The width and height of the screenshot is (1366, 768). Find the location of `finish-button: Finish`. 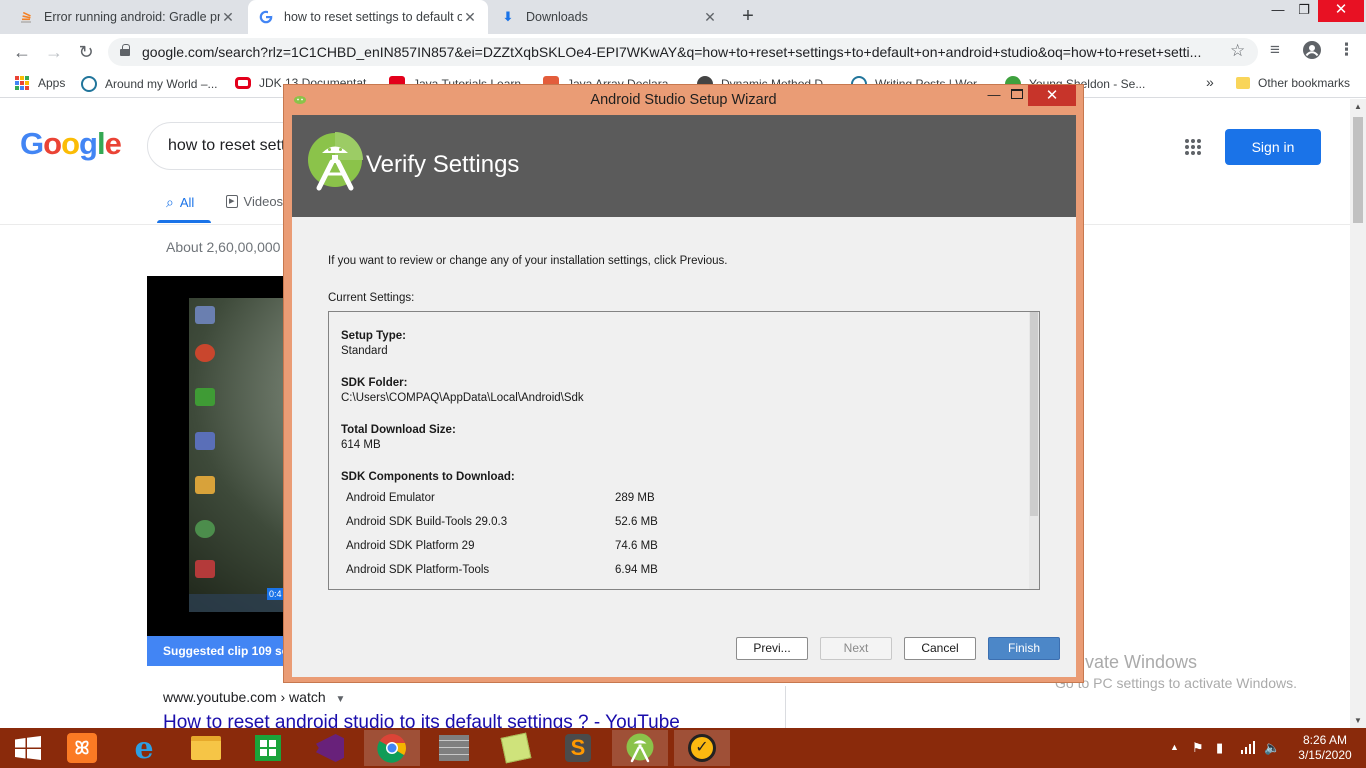

finish-button: Finish is located at coordinates (1024, 648).